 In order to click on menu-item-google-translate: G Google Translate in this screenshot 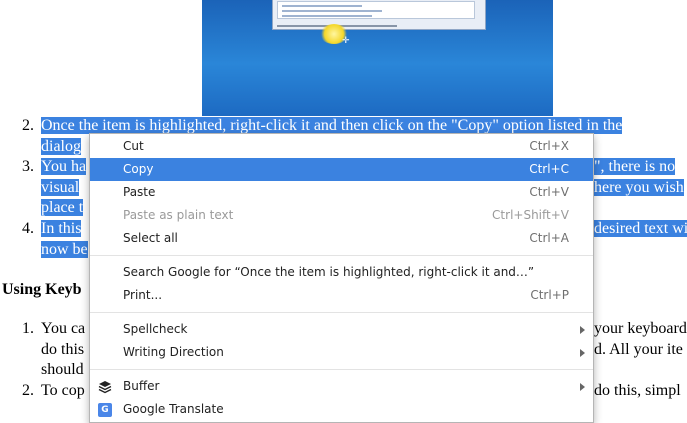, I will do `click(341, 409)`.